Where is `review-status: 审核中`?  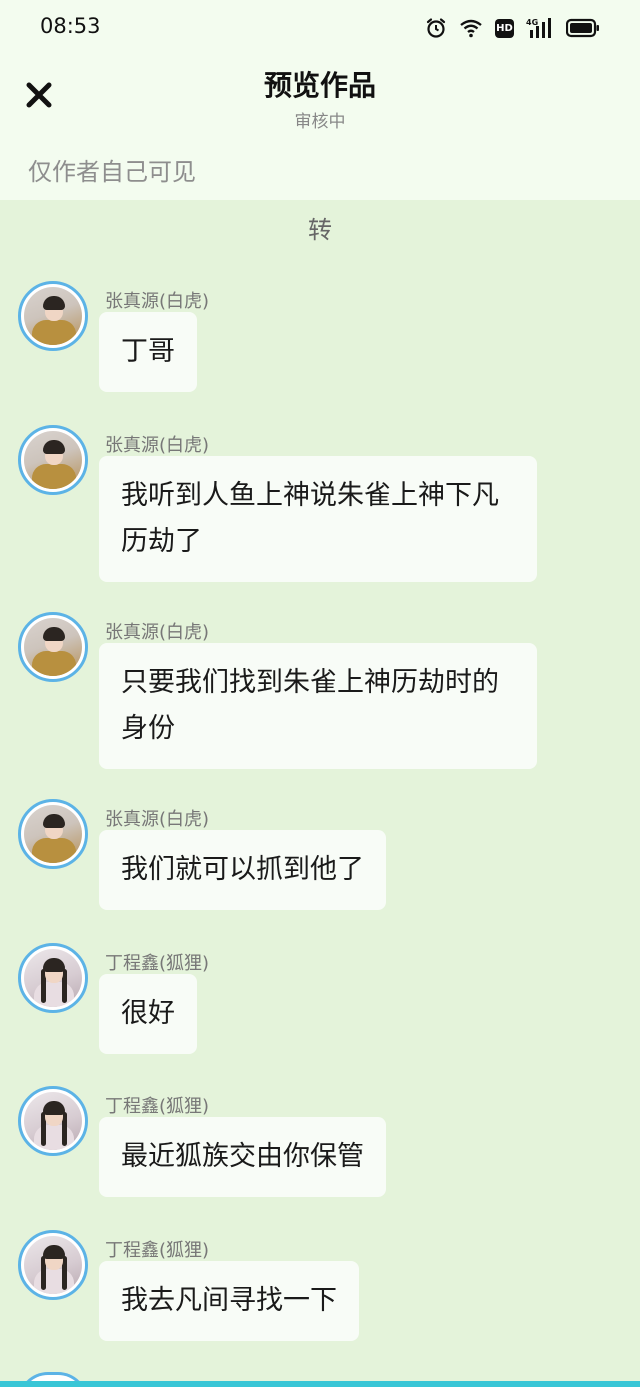
review-status: 审核中 is located at coordinates (320, 122).